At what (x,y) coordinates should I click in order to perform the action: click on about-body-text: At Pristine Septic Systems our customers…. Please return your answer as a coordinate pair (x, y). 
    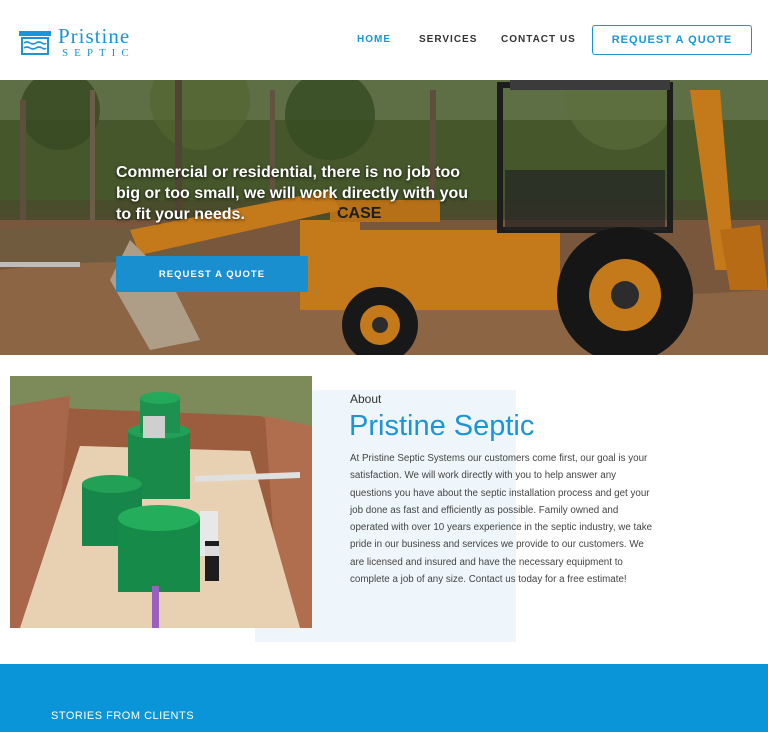
    Looking at the image, I should click on (501, 519).